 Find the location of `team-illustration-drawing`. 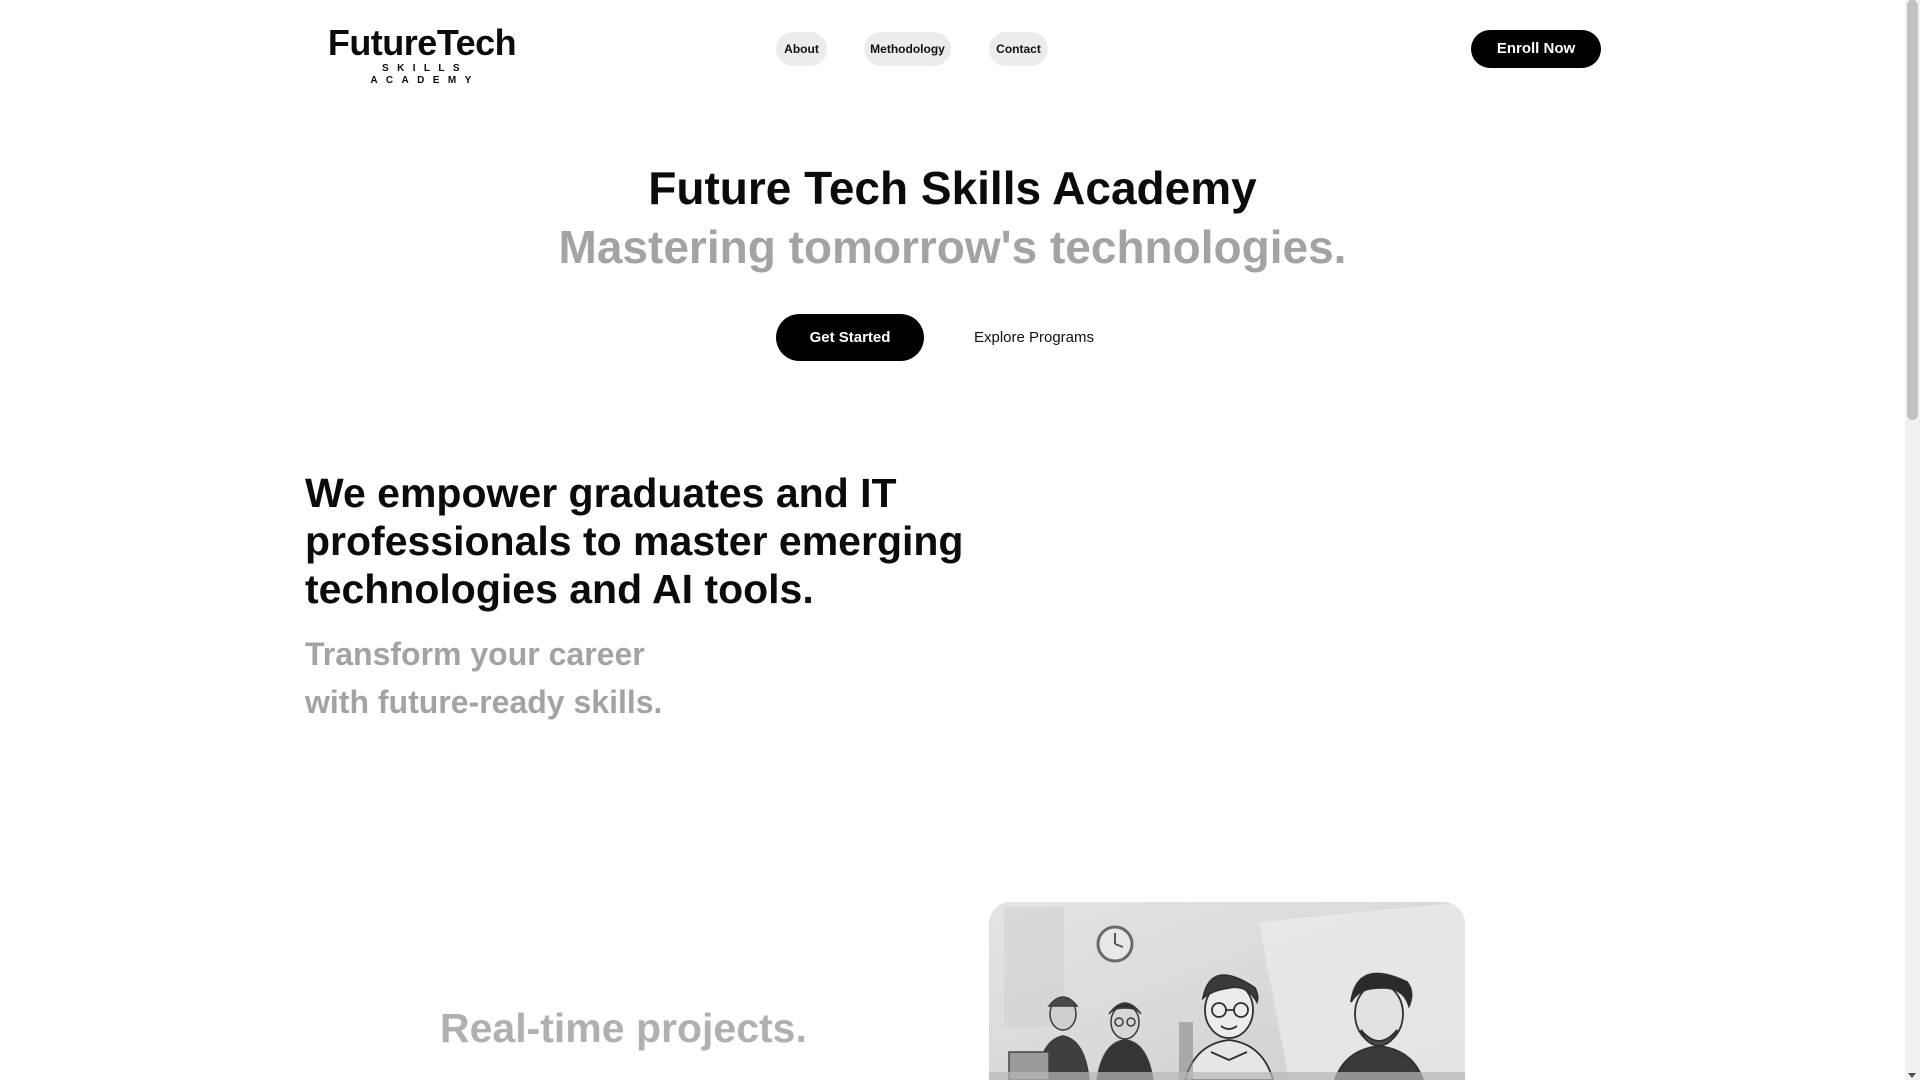

team-illustration-drawing is located at coordinates (1227, 991).